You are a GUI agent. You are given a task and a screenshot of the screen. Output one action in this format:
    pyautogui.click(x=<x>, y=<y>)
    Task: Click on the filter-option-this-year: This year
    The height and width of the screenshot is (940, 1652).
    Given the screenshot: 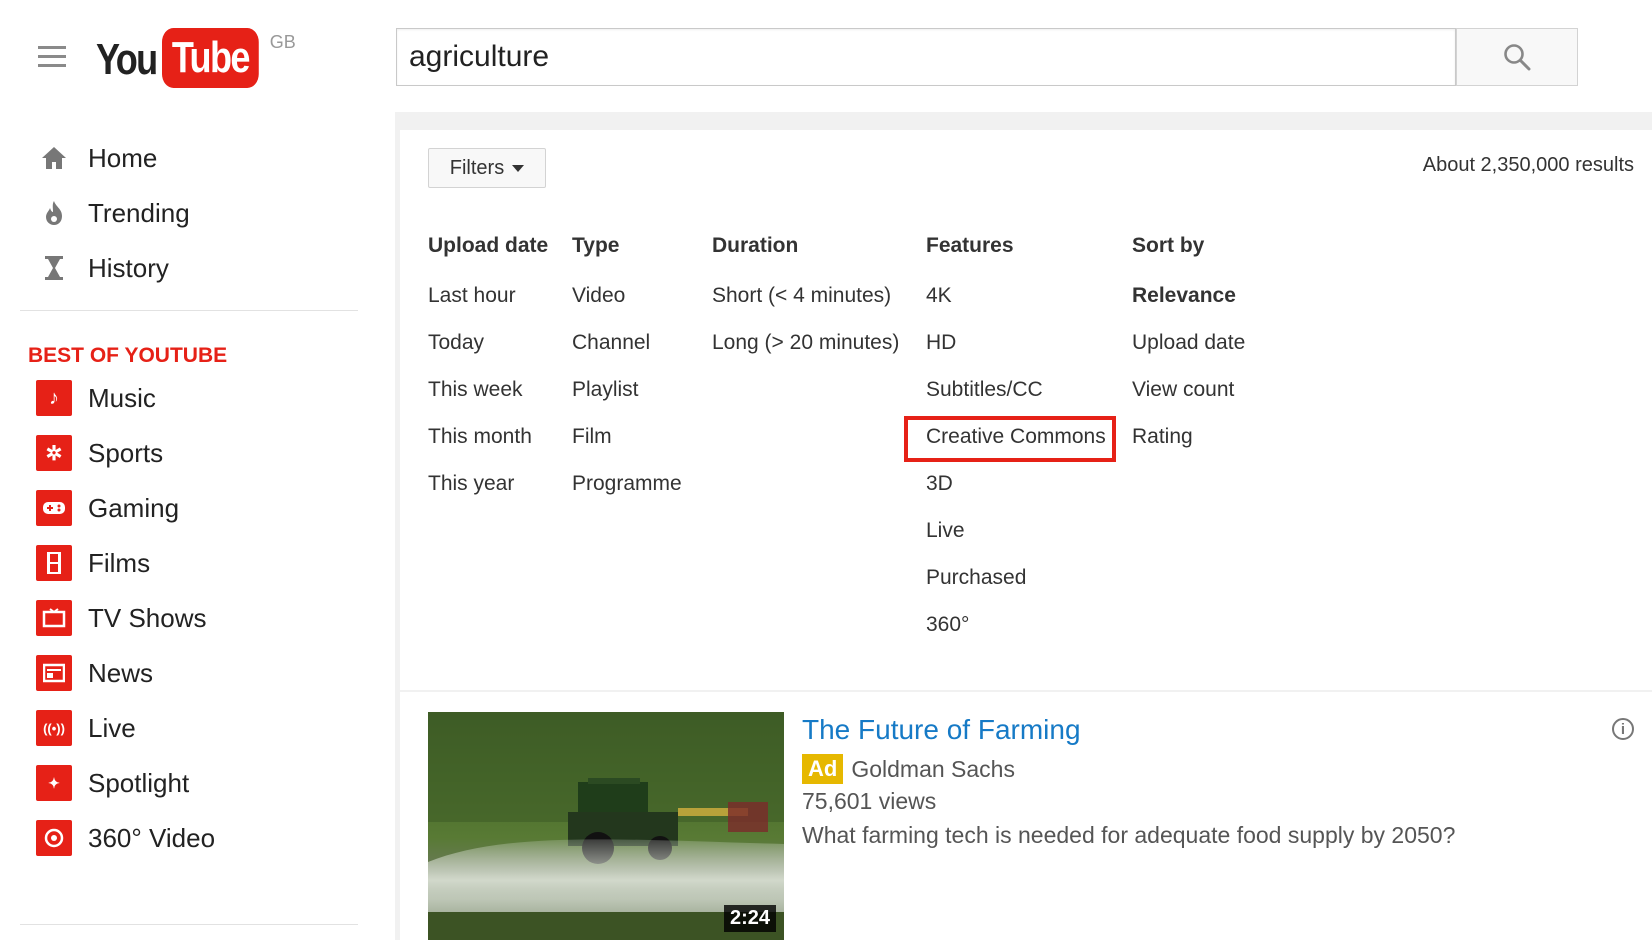 What is the action you would take?
    pyautogui.click(x=488, y=493)
    